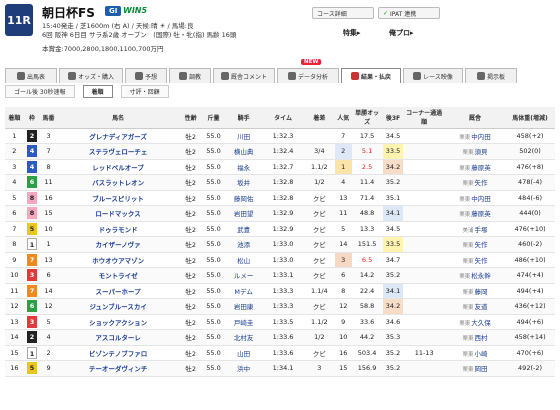  I want to click on tab-prediction: 予想, so click(146, 75).